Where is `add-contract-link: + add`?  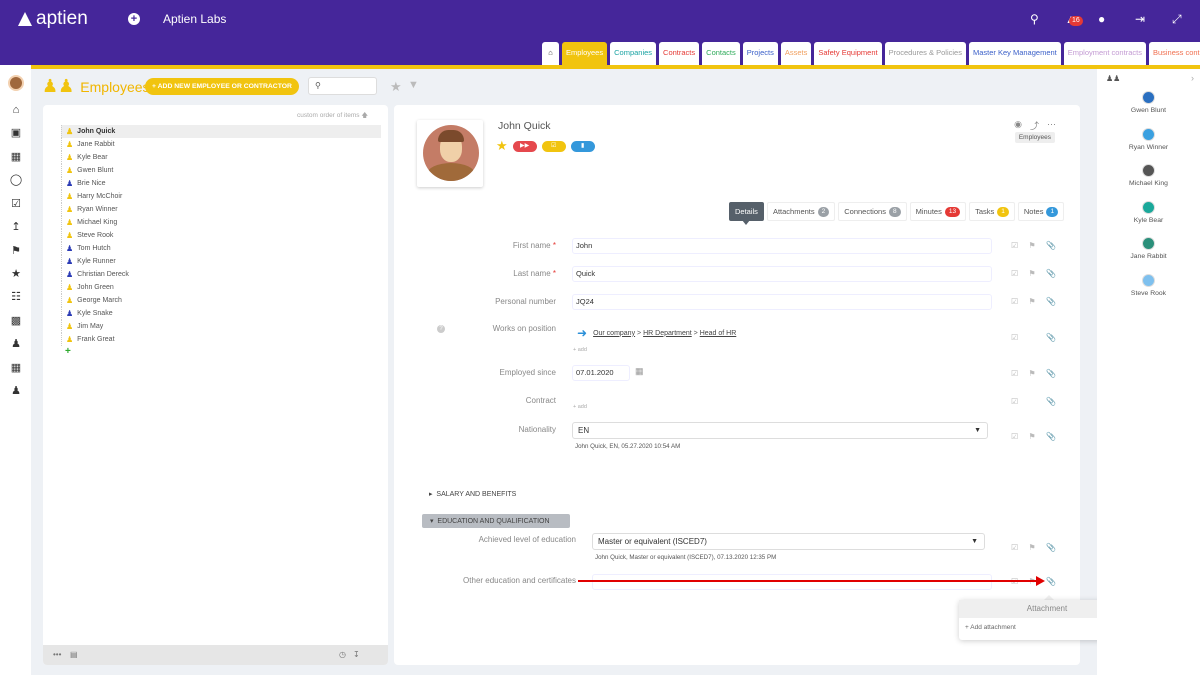
add-contract-link: + add is located at coordinates (580, 407).